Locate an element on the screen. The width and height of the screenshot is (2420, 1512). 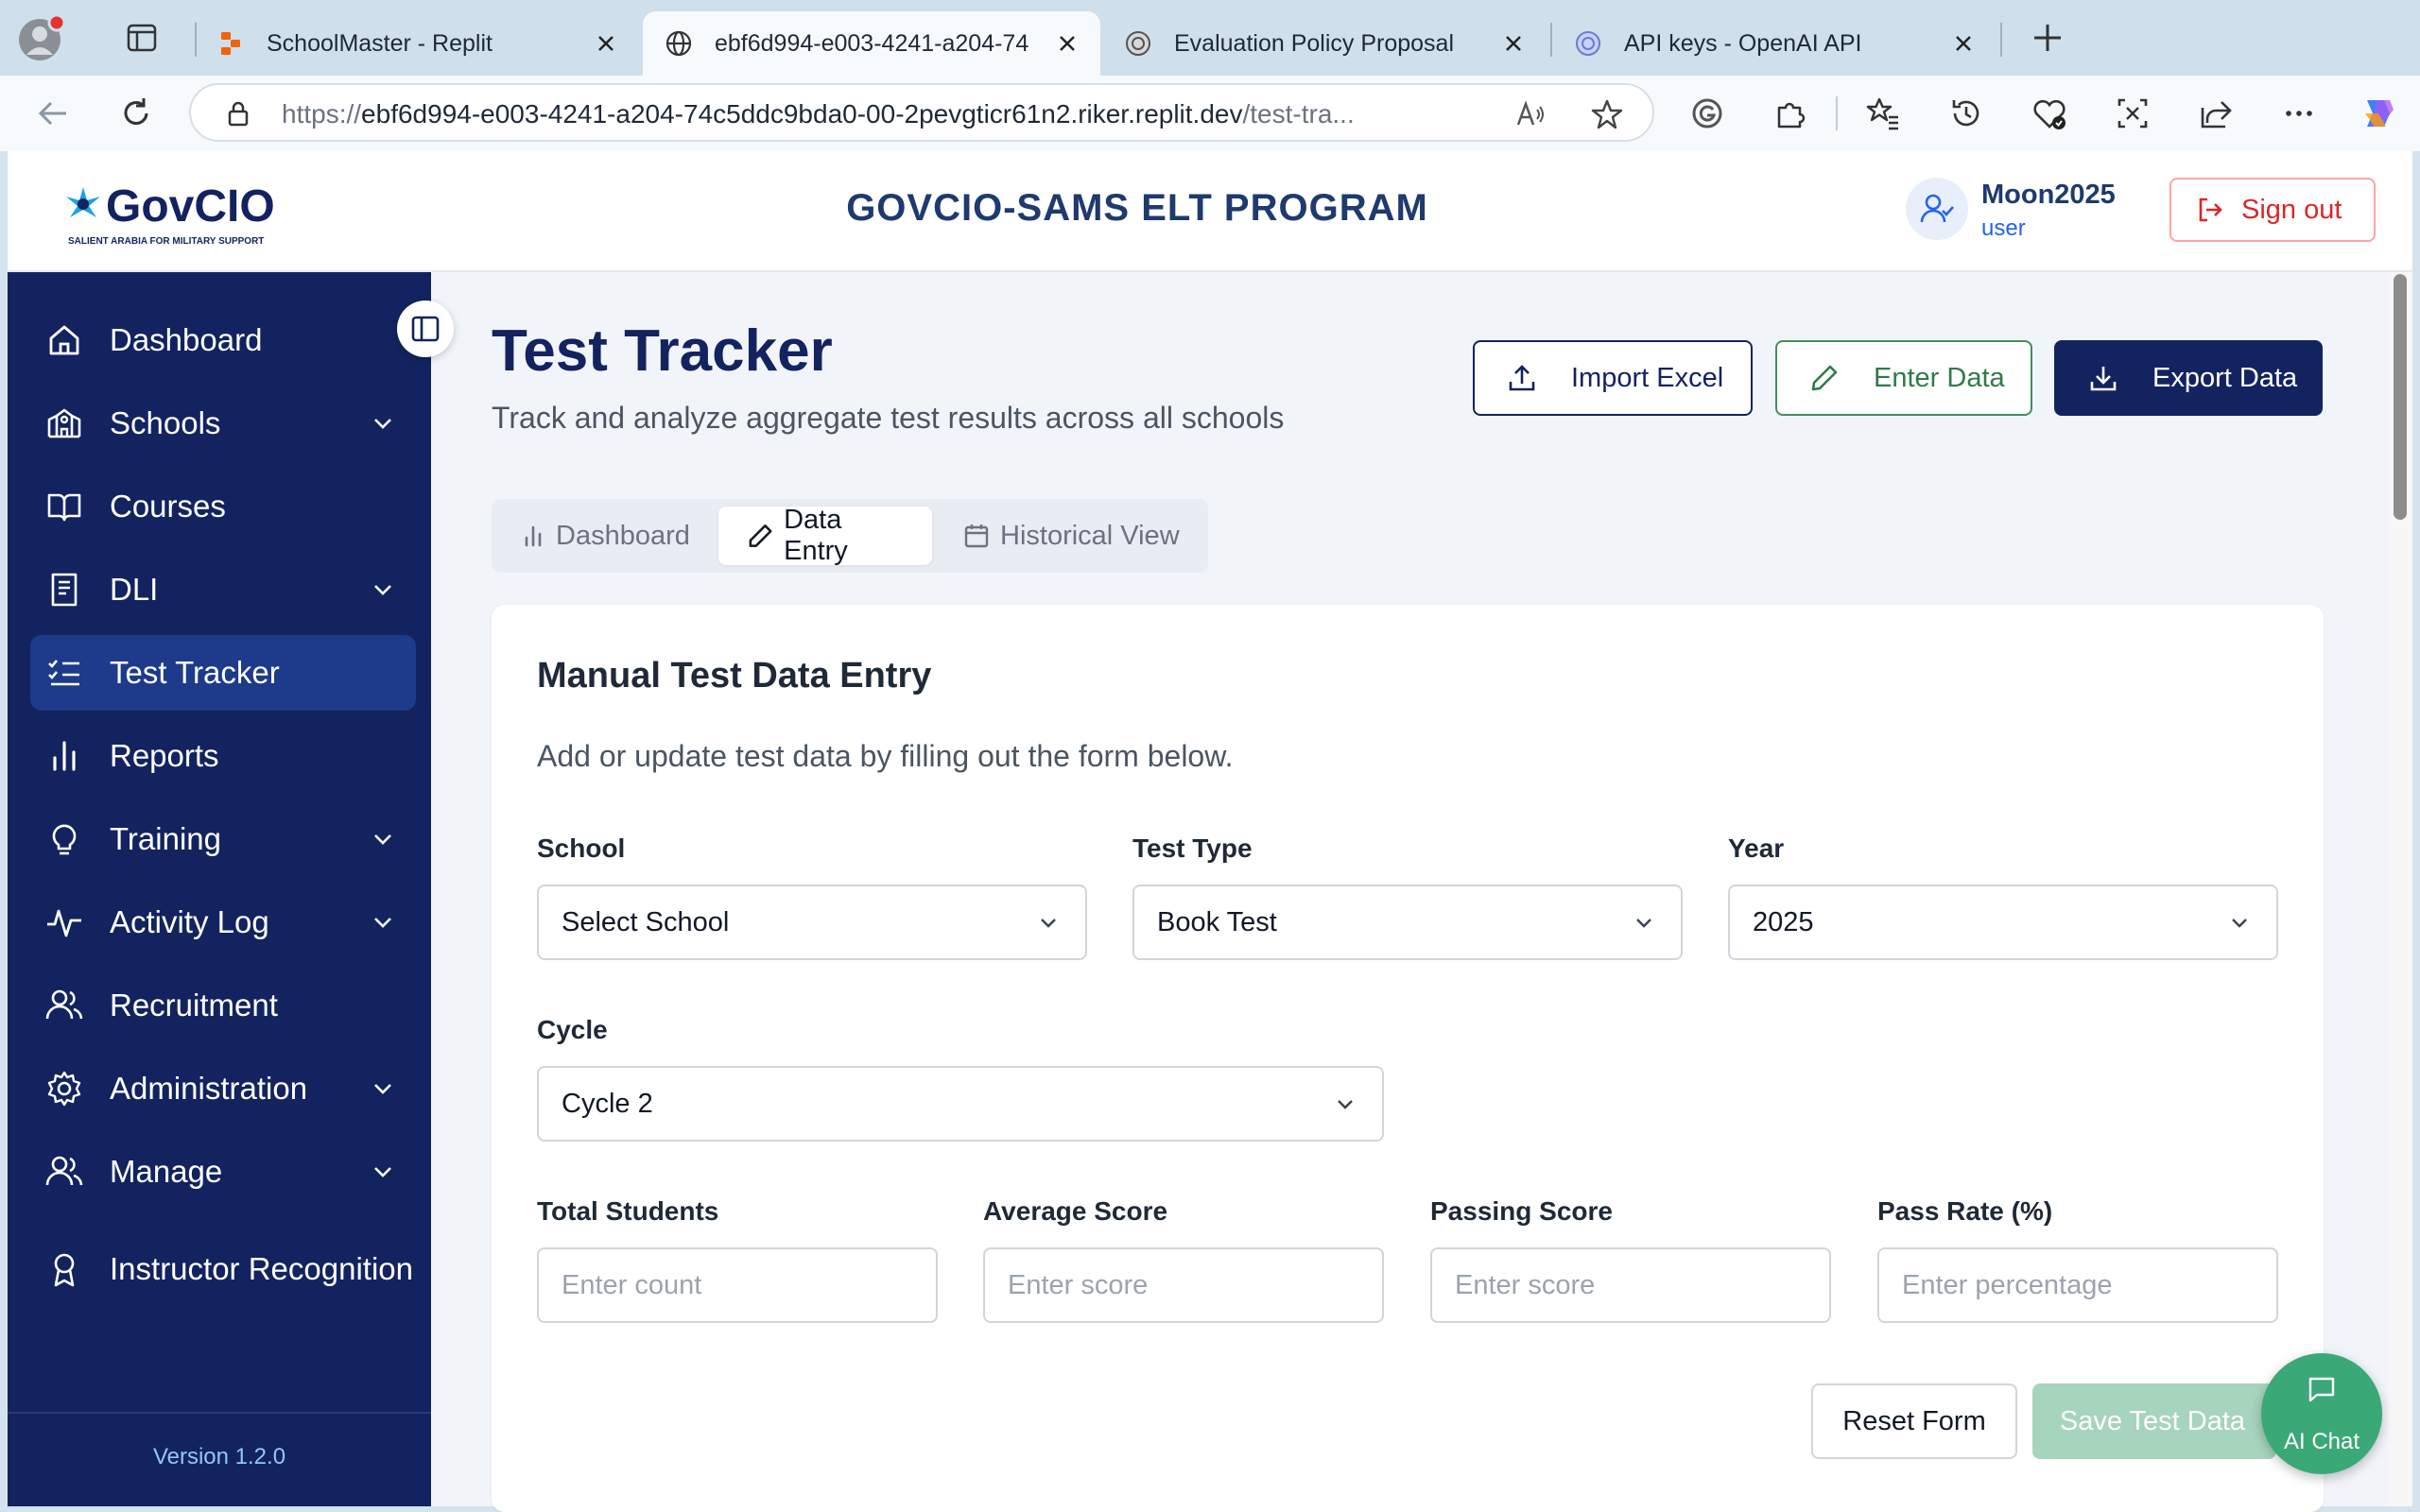
year-select: 2025 is located at coordinates (2003, 922).